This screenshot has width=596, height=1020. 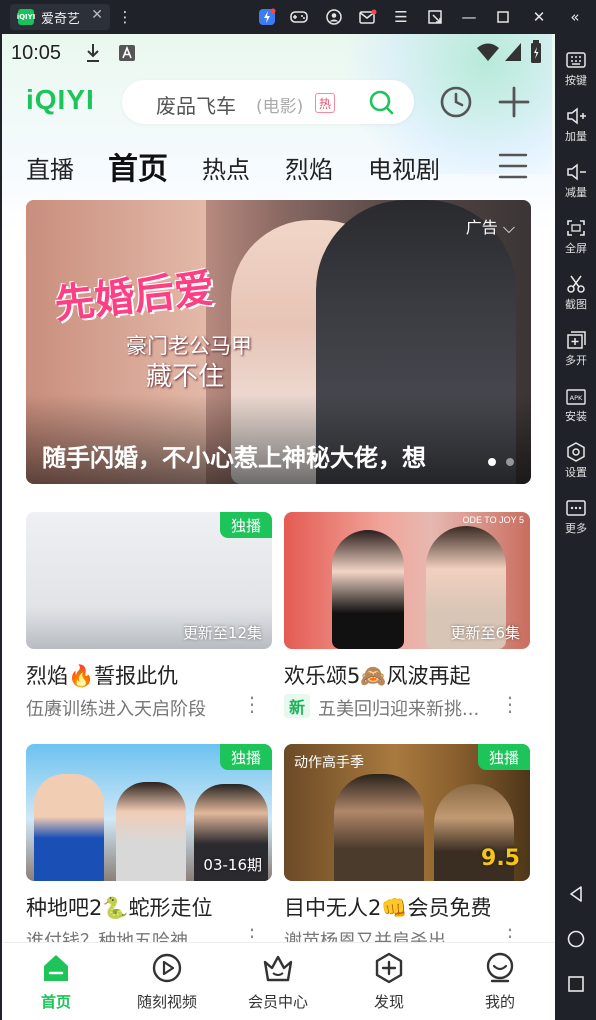 I want to click on sidebar-label: 设置, so click(x=576, y=472).